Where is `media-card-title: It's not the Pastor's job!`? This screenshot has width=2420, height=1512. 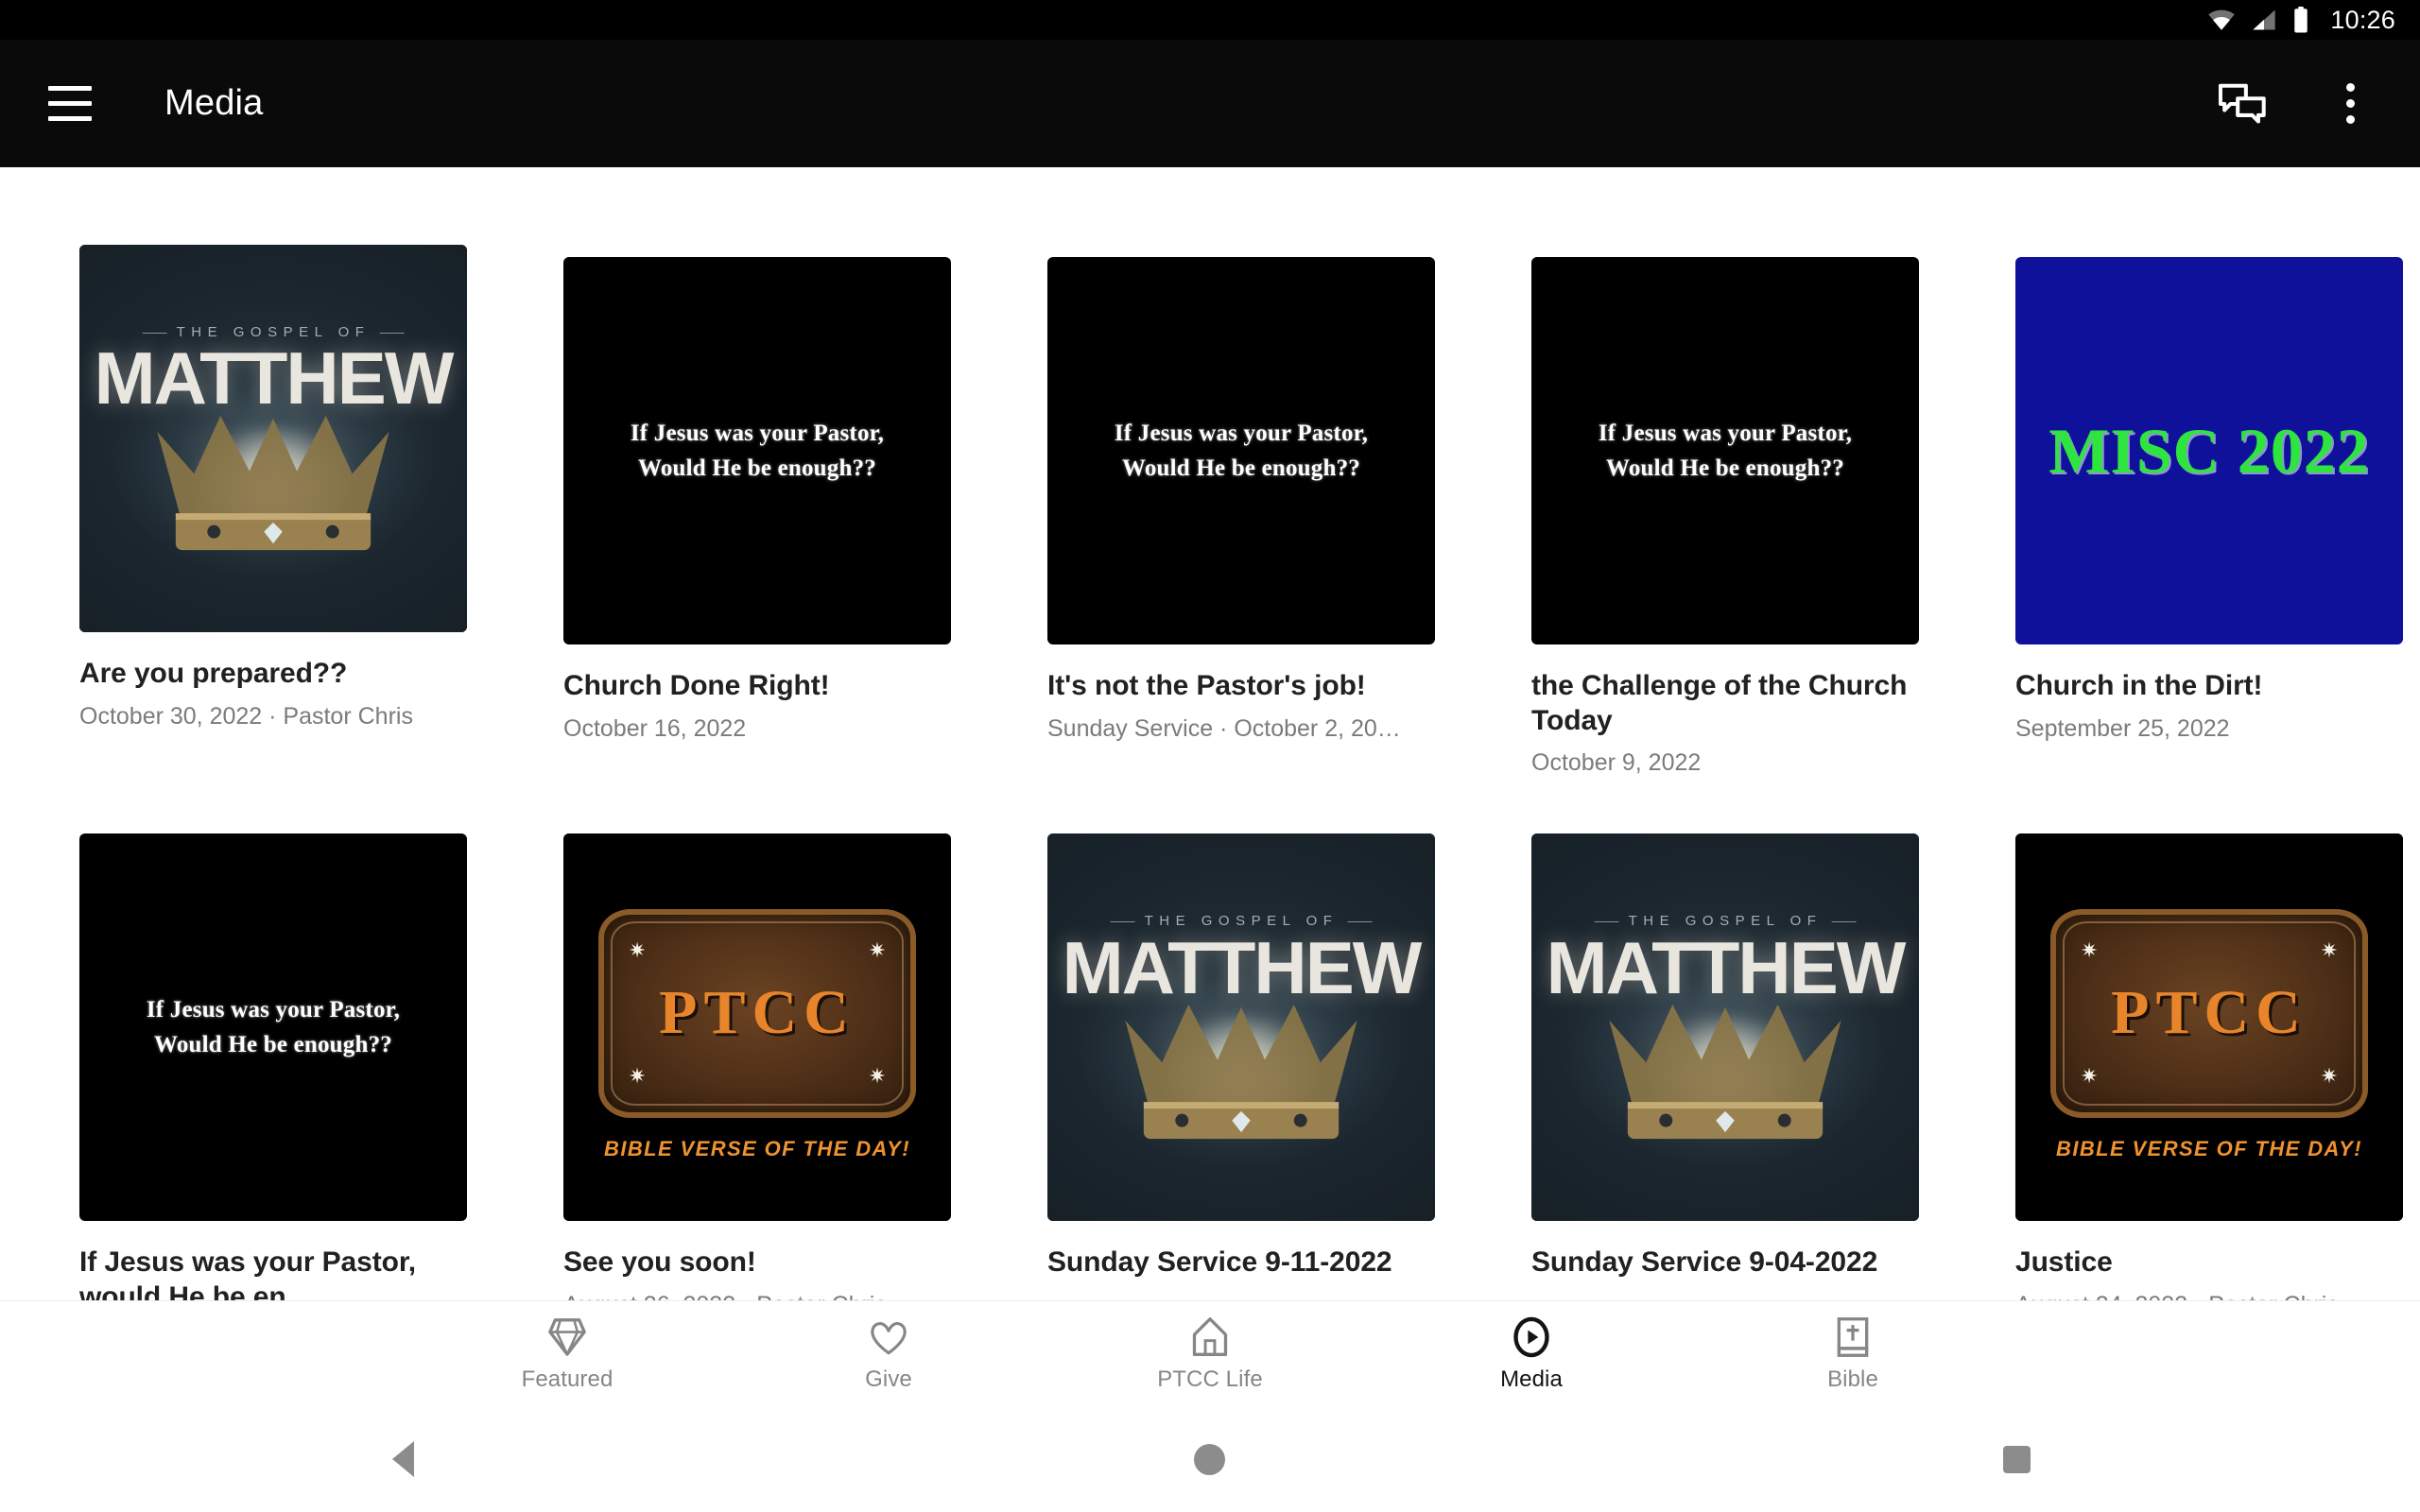 media-card-title: It's not the Pastor's job! is located at coordinates (1206, 685).